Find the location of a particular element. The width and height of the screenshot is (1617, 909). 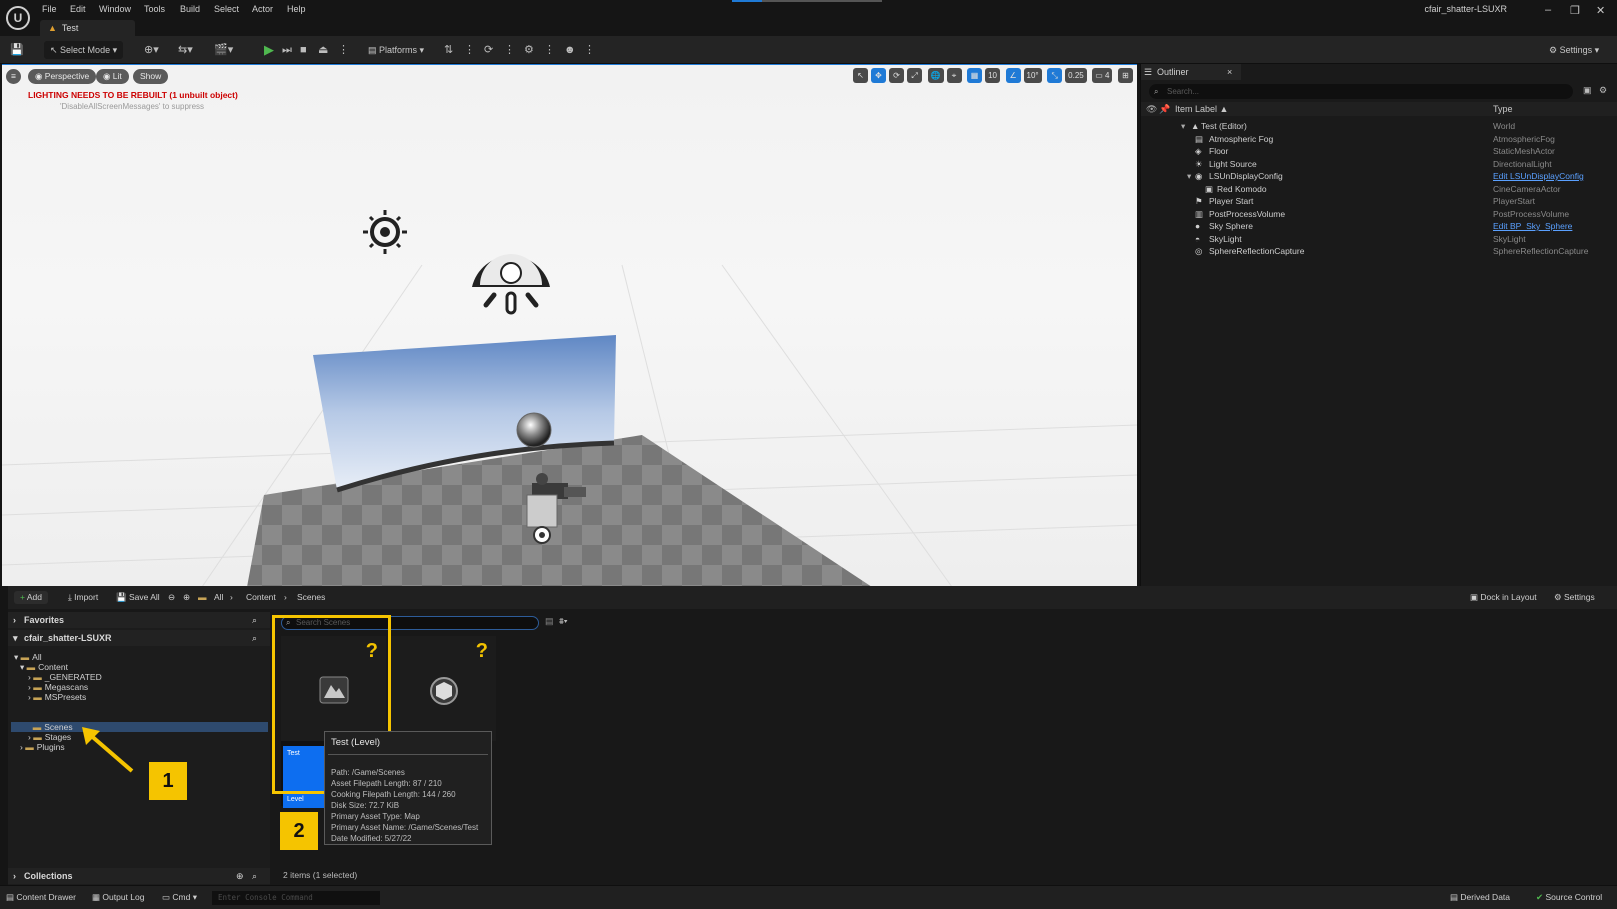

settings-button: ⚙ Settings is located at coordinates (1574, 597).